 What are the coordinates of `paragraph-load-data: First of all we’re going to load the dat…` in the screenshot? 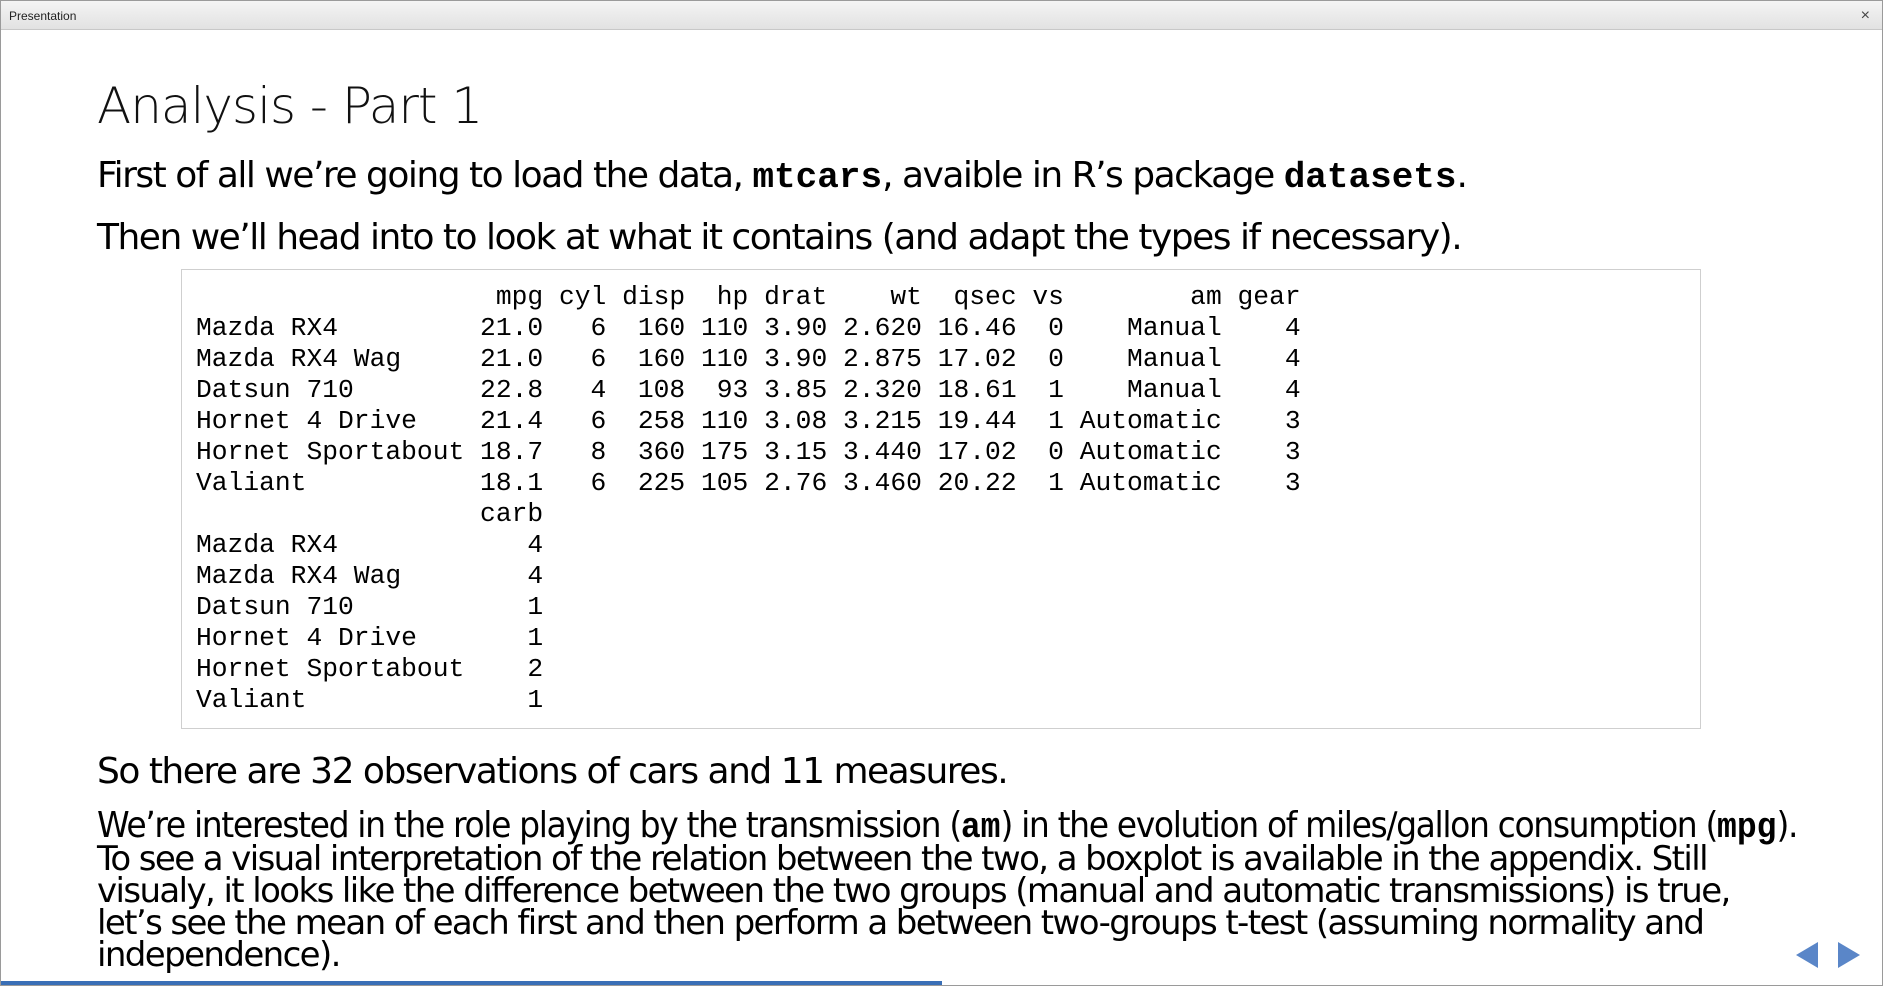 It's located at (782, 176).